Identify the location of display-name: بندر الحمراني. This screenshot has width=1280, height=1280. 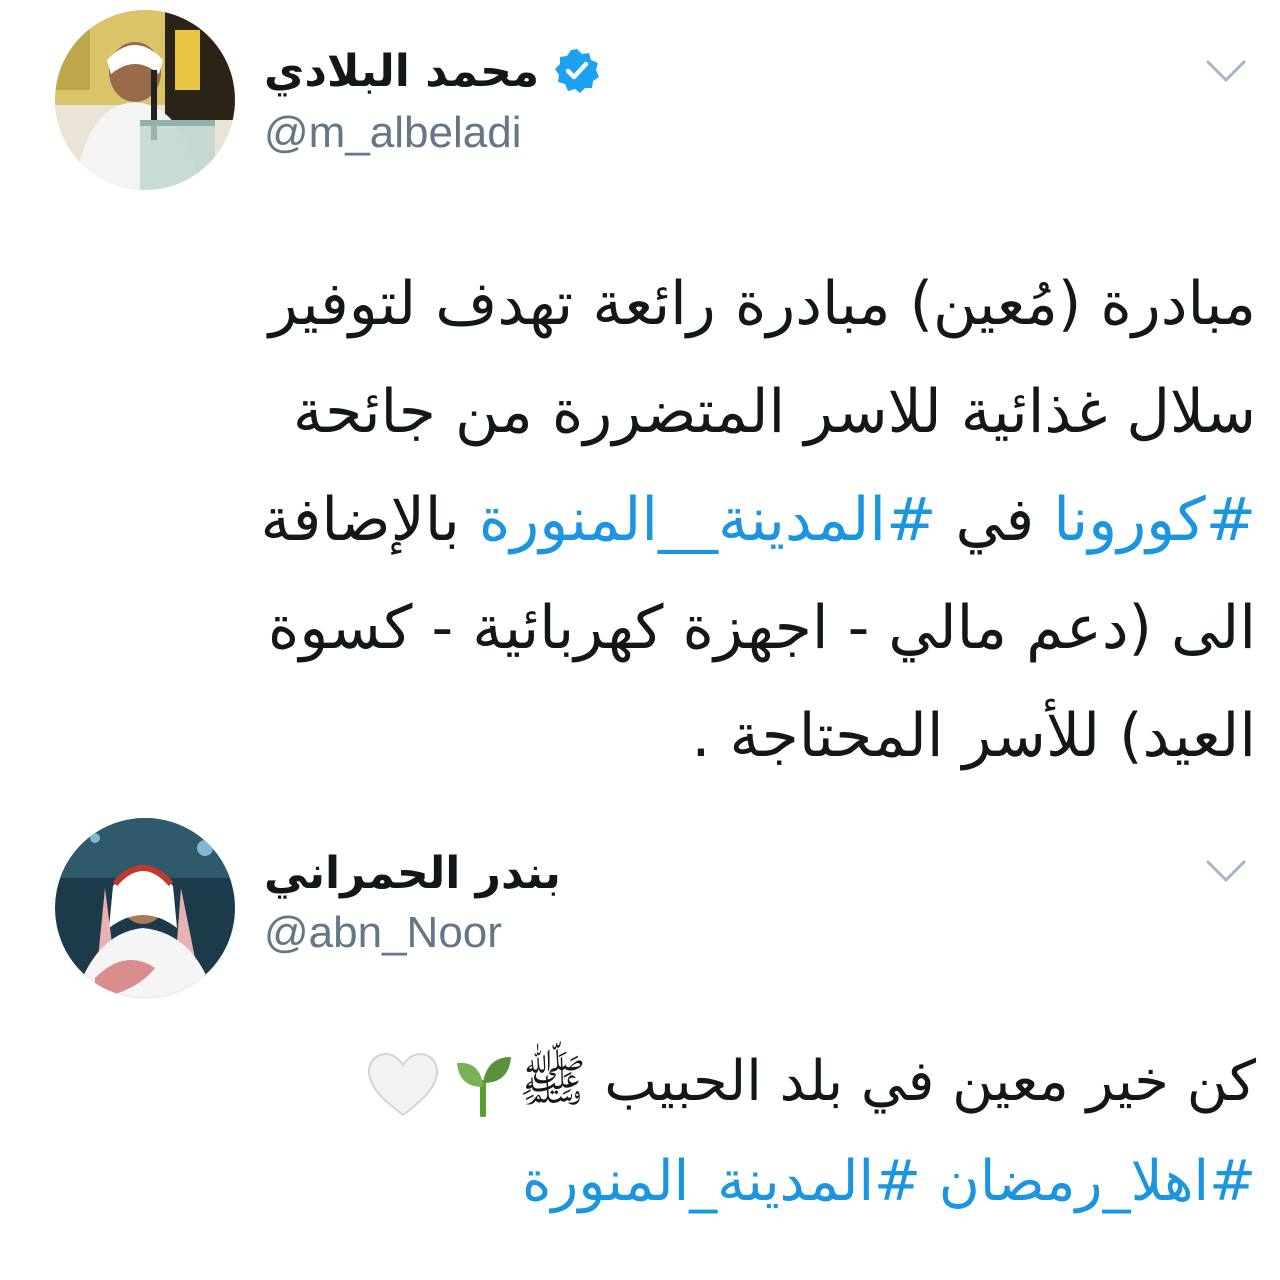
(412, 873).